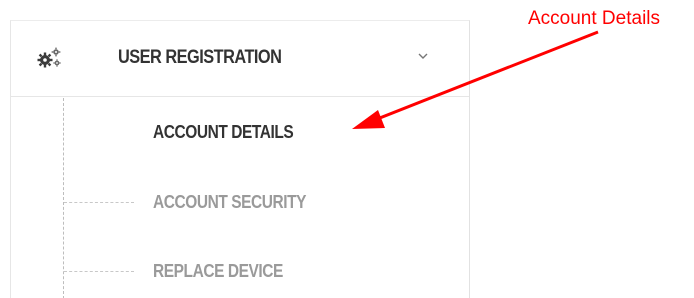 Image resolution: width=694 pixels, height=298 pixels. What do you see at coordinates (63, 198) in the screenshot?
I see `tree-connector-line` at bounding box center [63, 198].